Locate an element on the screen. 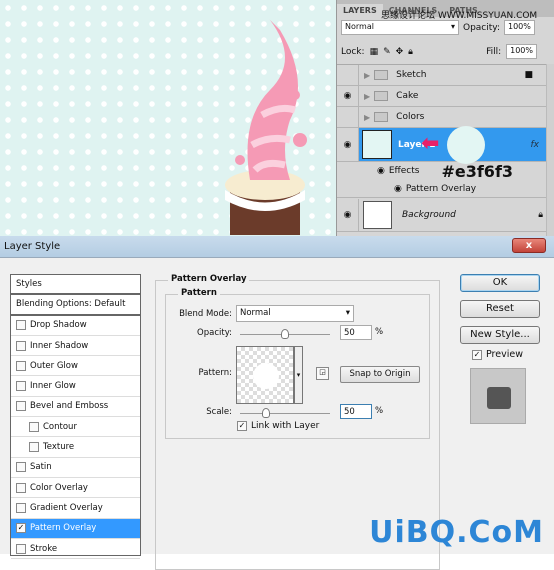 Image resolution: width=554 pixels, height=570 pixels. style-label: Pattern Overlay is located at coordinates (63, 528).